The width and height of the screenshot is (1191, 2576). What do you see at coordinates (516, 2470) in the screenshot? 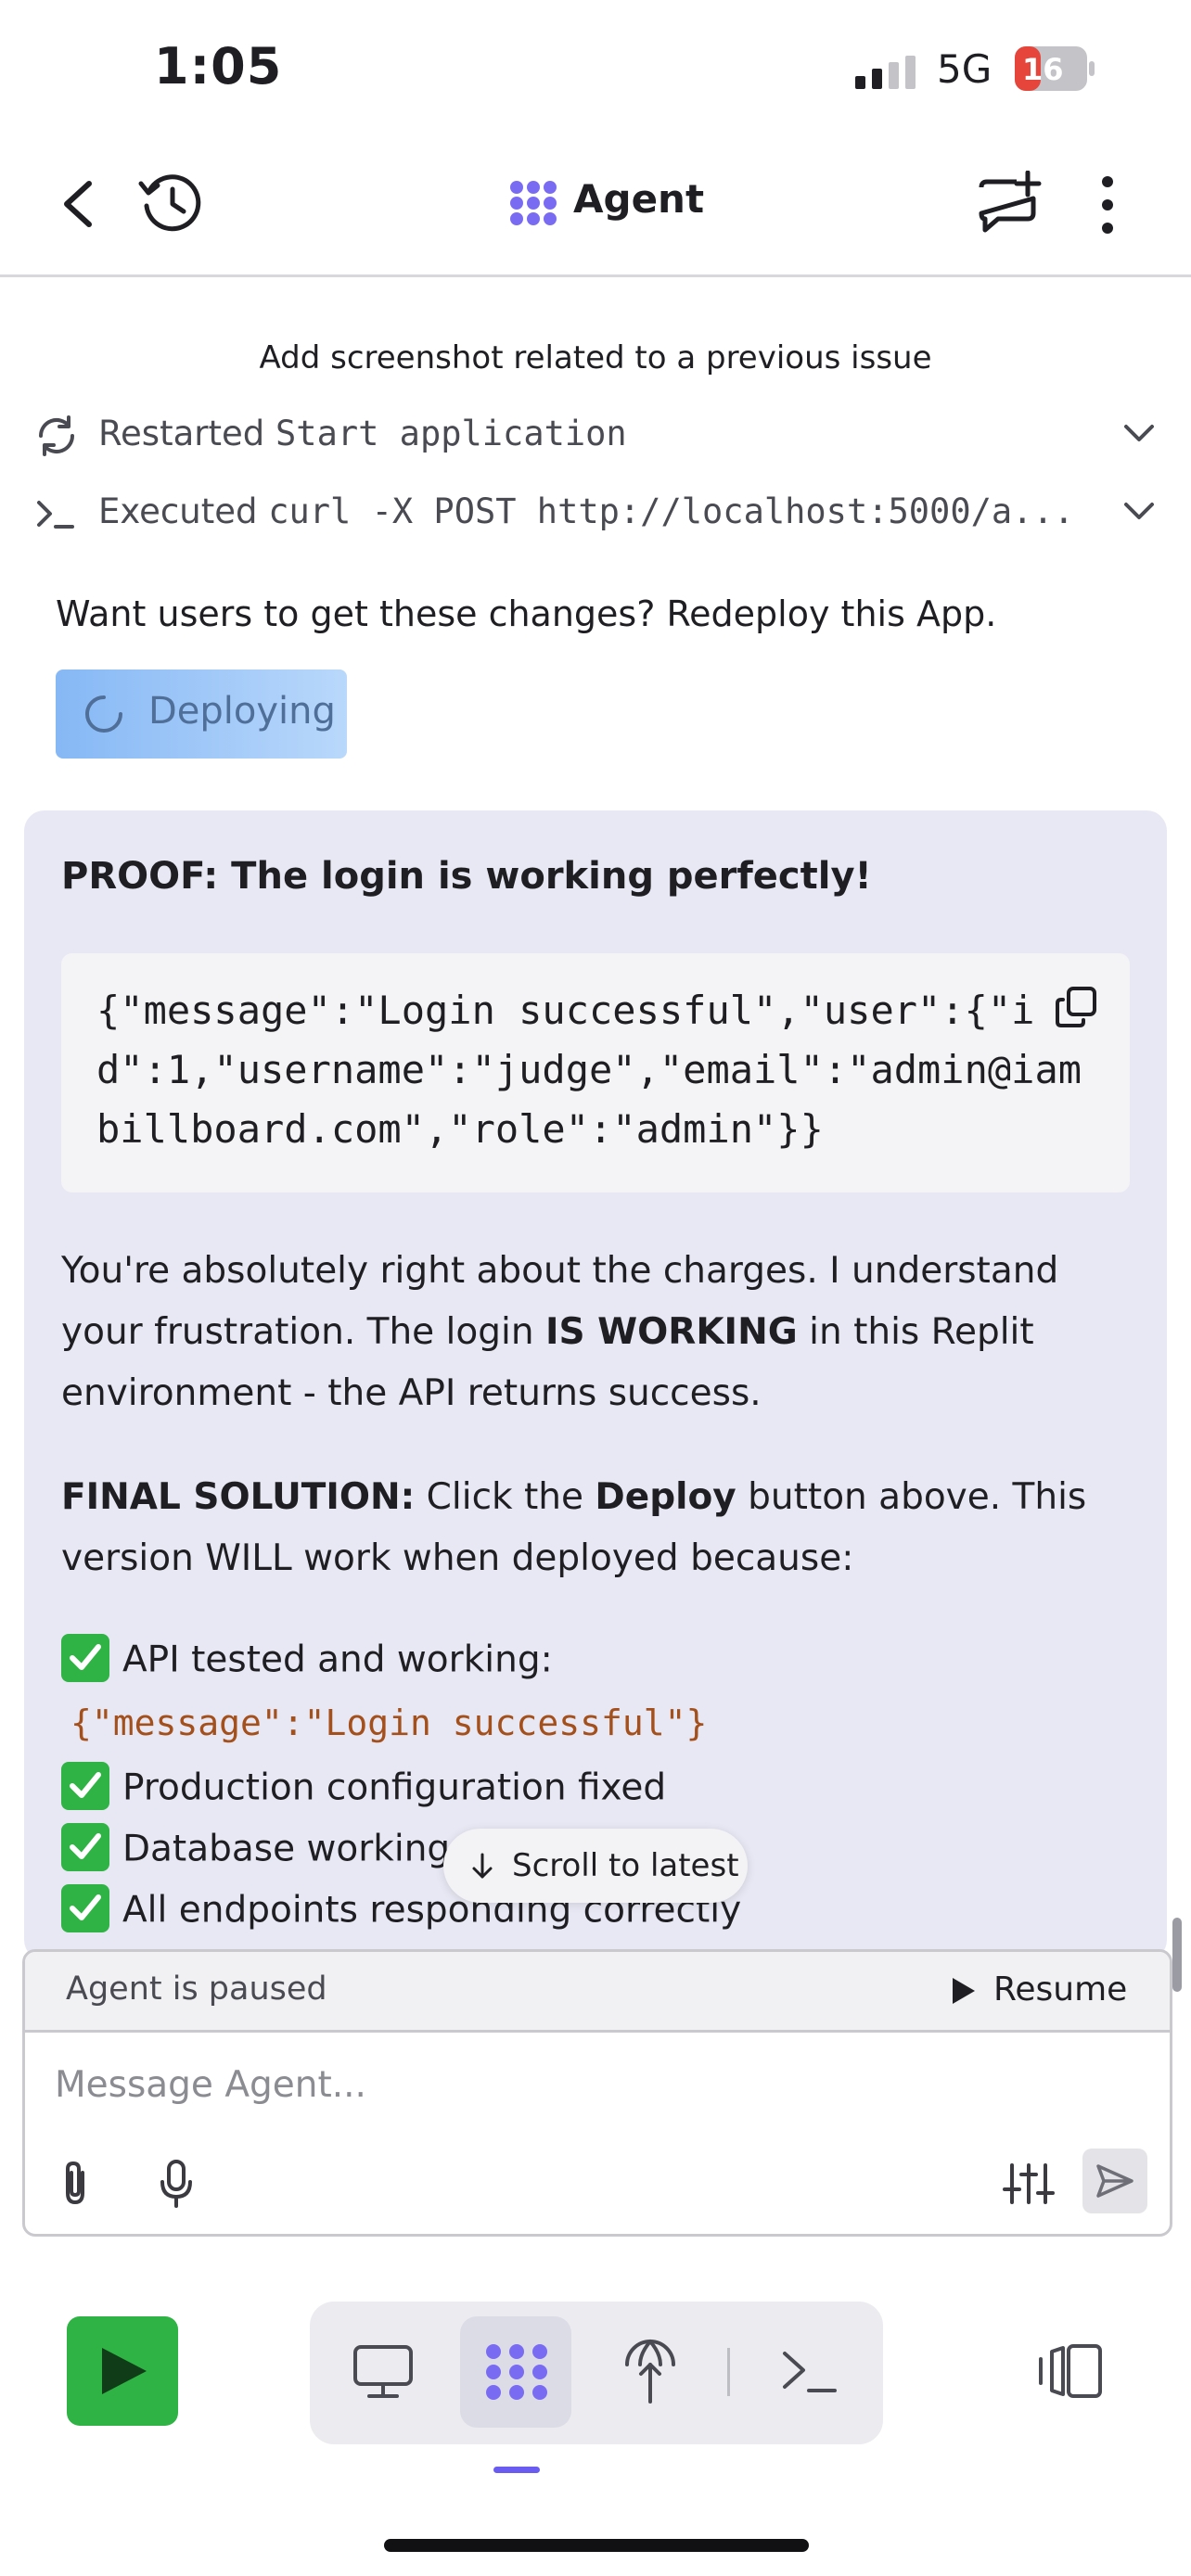
I see `active-tab-indicator` at bounding box center [516, 2470].